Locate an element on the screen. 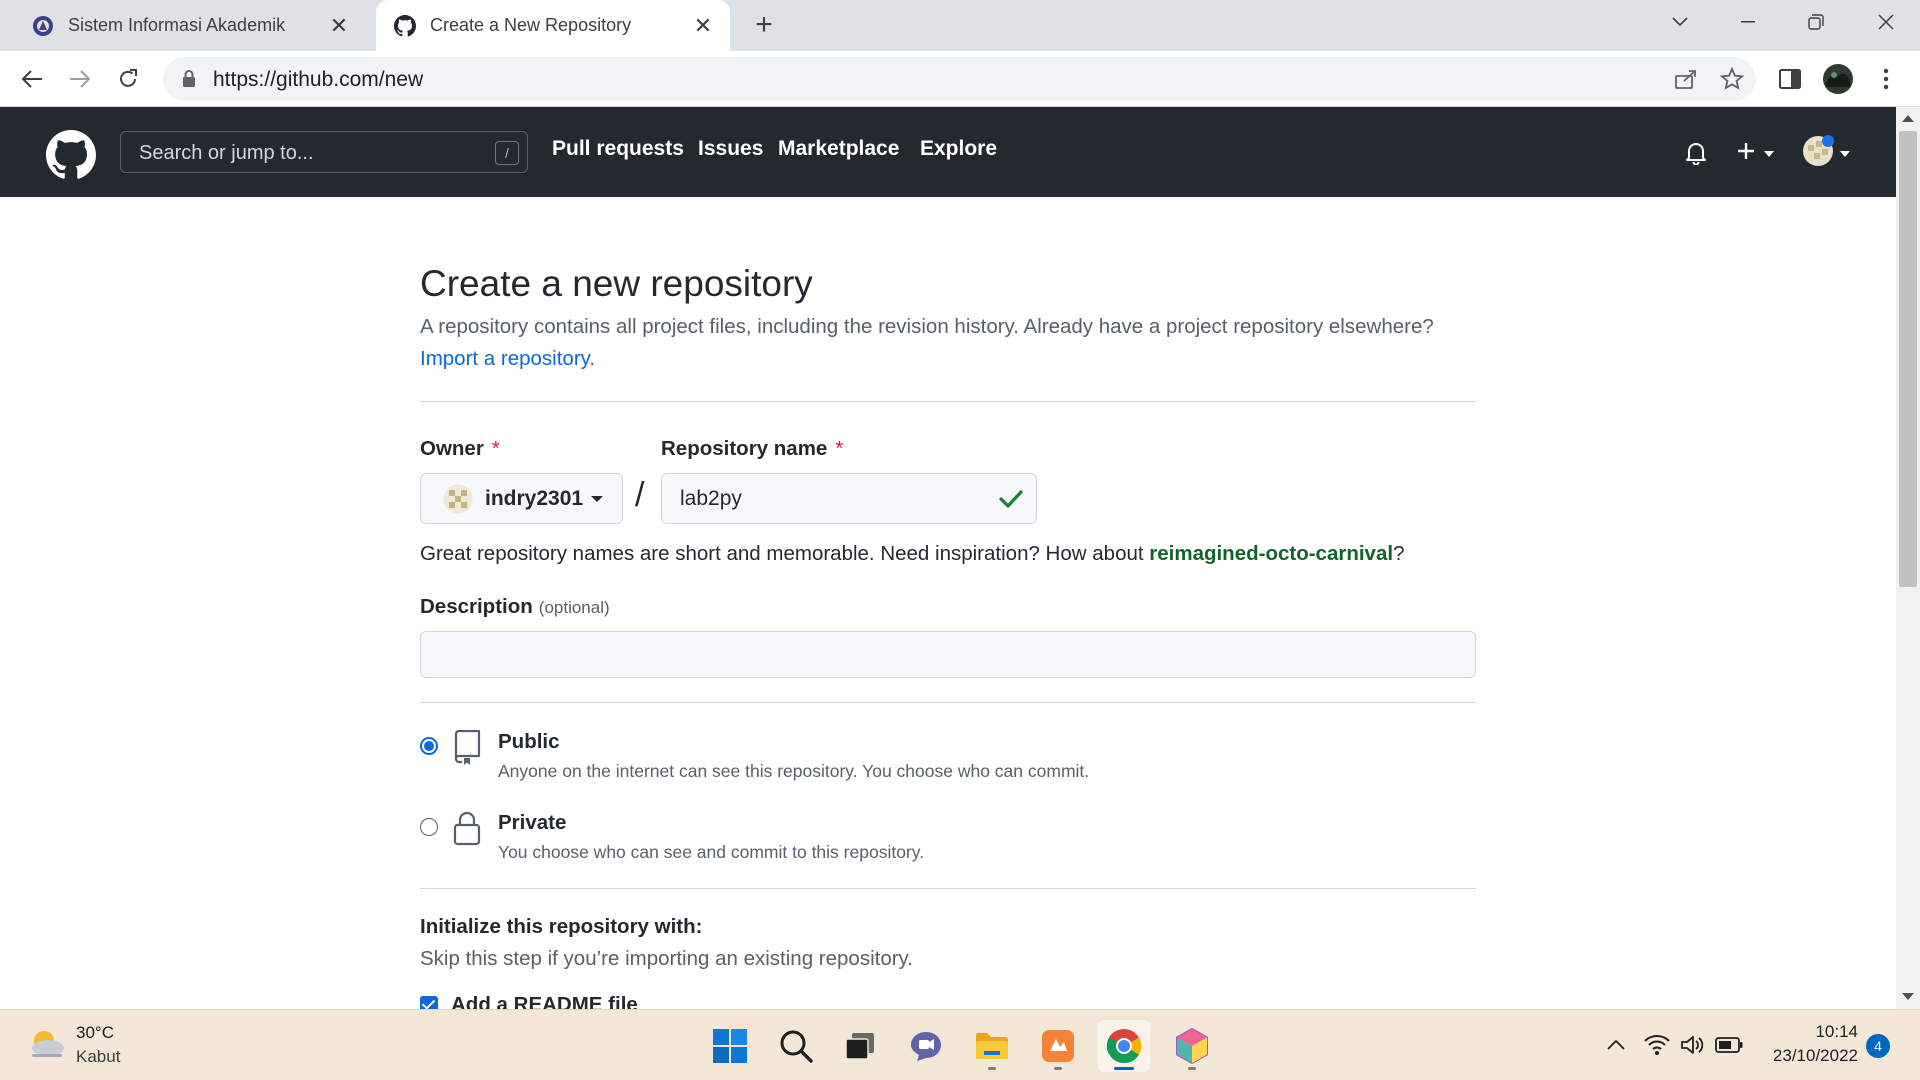 The image size is (1920, 1080). owner-label-text: Owner is located at coordinates (452, 448).